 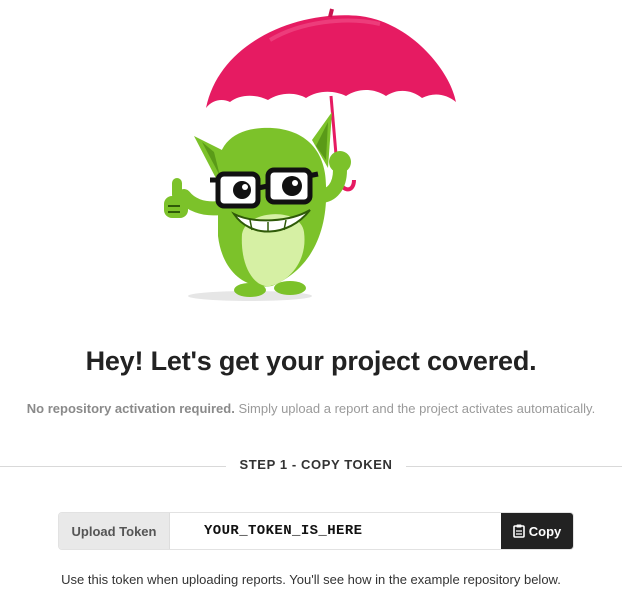 I want to click on copy-token-button: Copy, so click(x=537, y=531).